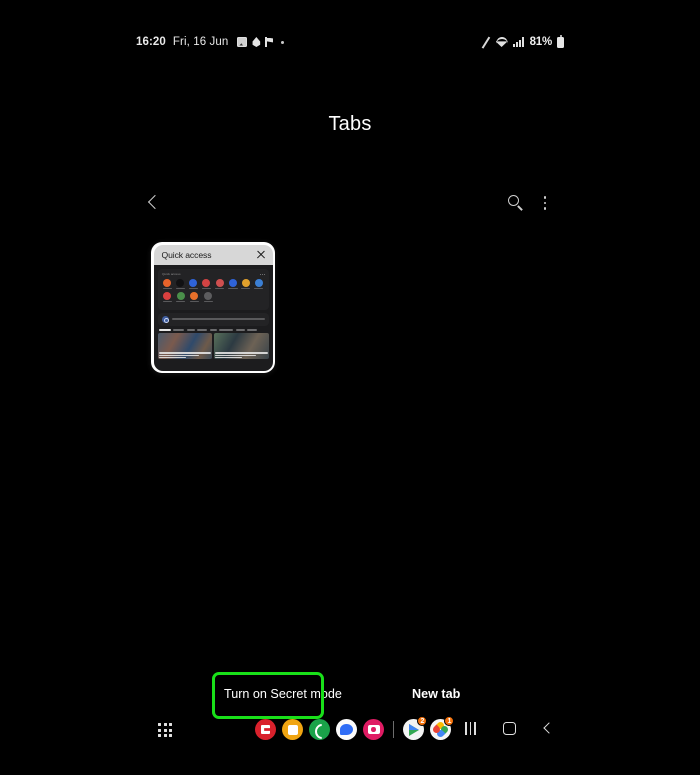 This screenshot has width=700, height=775. Describe the element at coordinates (151, 42) in the screenshot. I see `status-time: 16:20` at that location.